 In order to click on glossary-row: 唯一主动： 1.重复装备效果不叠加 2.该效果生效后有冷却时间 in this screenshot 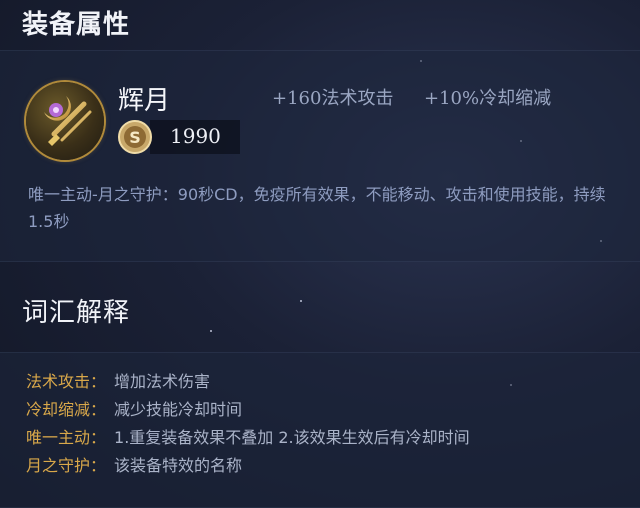, I will do `click(248, 438)`.